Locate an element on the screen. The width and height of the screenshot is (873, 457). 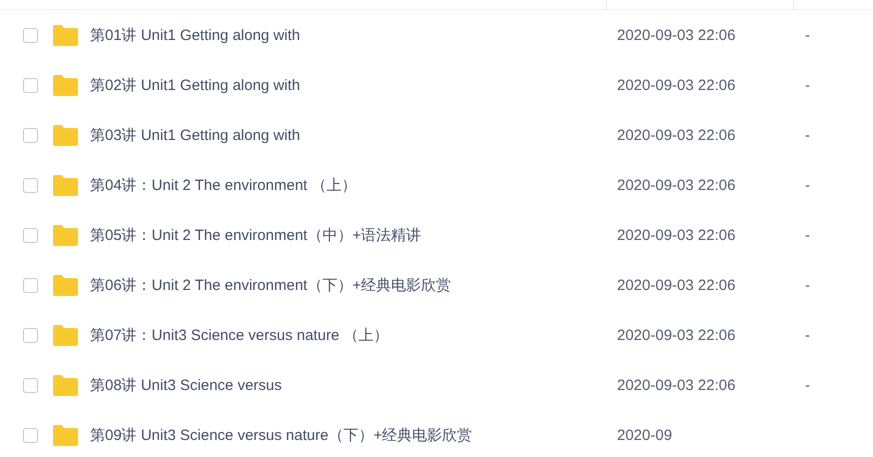
folder-name: 第04讲：Unit 2 The environment （上） is located at coordinates (223, 185).